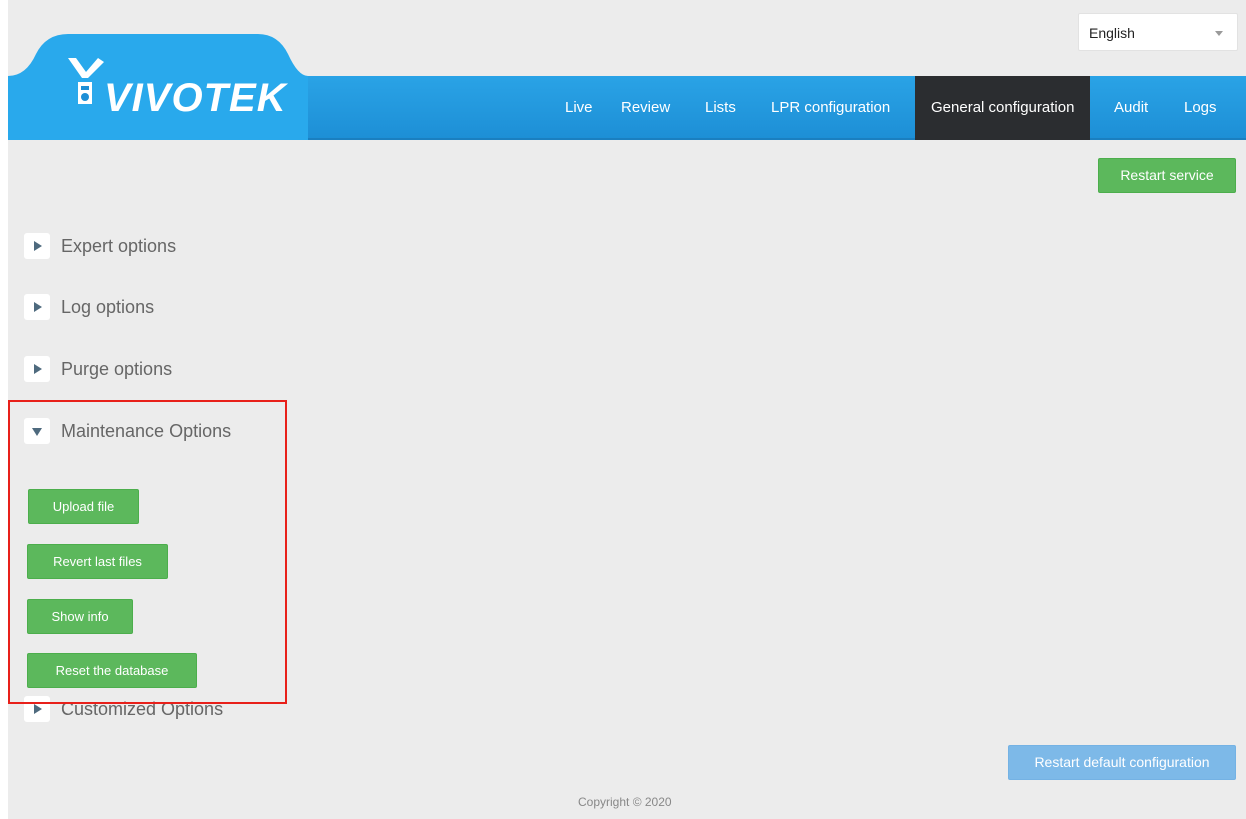 Image resolution: width=1246 pixels, height=819 pixels. What do you see at coordinates (119, 246) in the screenshot?
I see `section-label: Expert options` at bounding box center [119, 246].